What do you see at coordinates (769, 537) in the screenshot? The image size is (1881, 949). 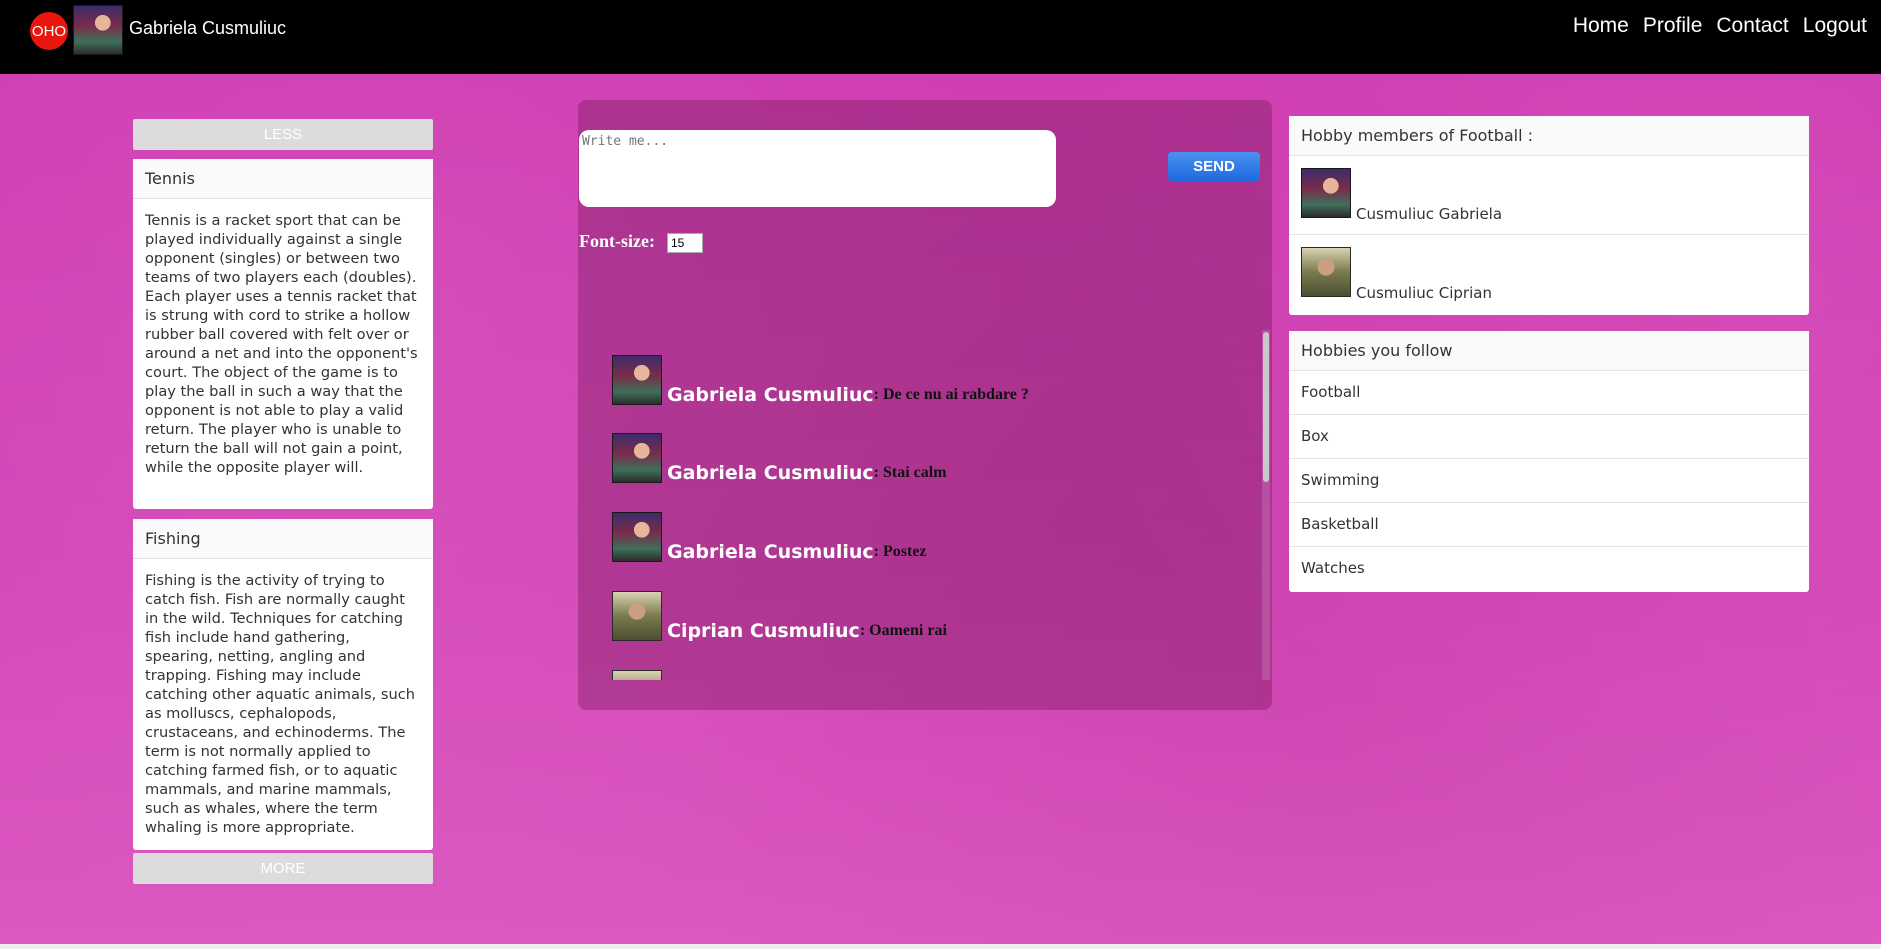 I see `chat-message: Gabriela Cusmuliuc : Postez` at bounding box center [769, 537].